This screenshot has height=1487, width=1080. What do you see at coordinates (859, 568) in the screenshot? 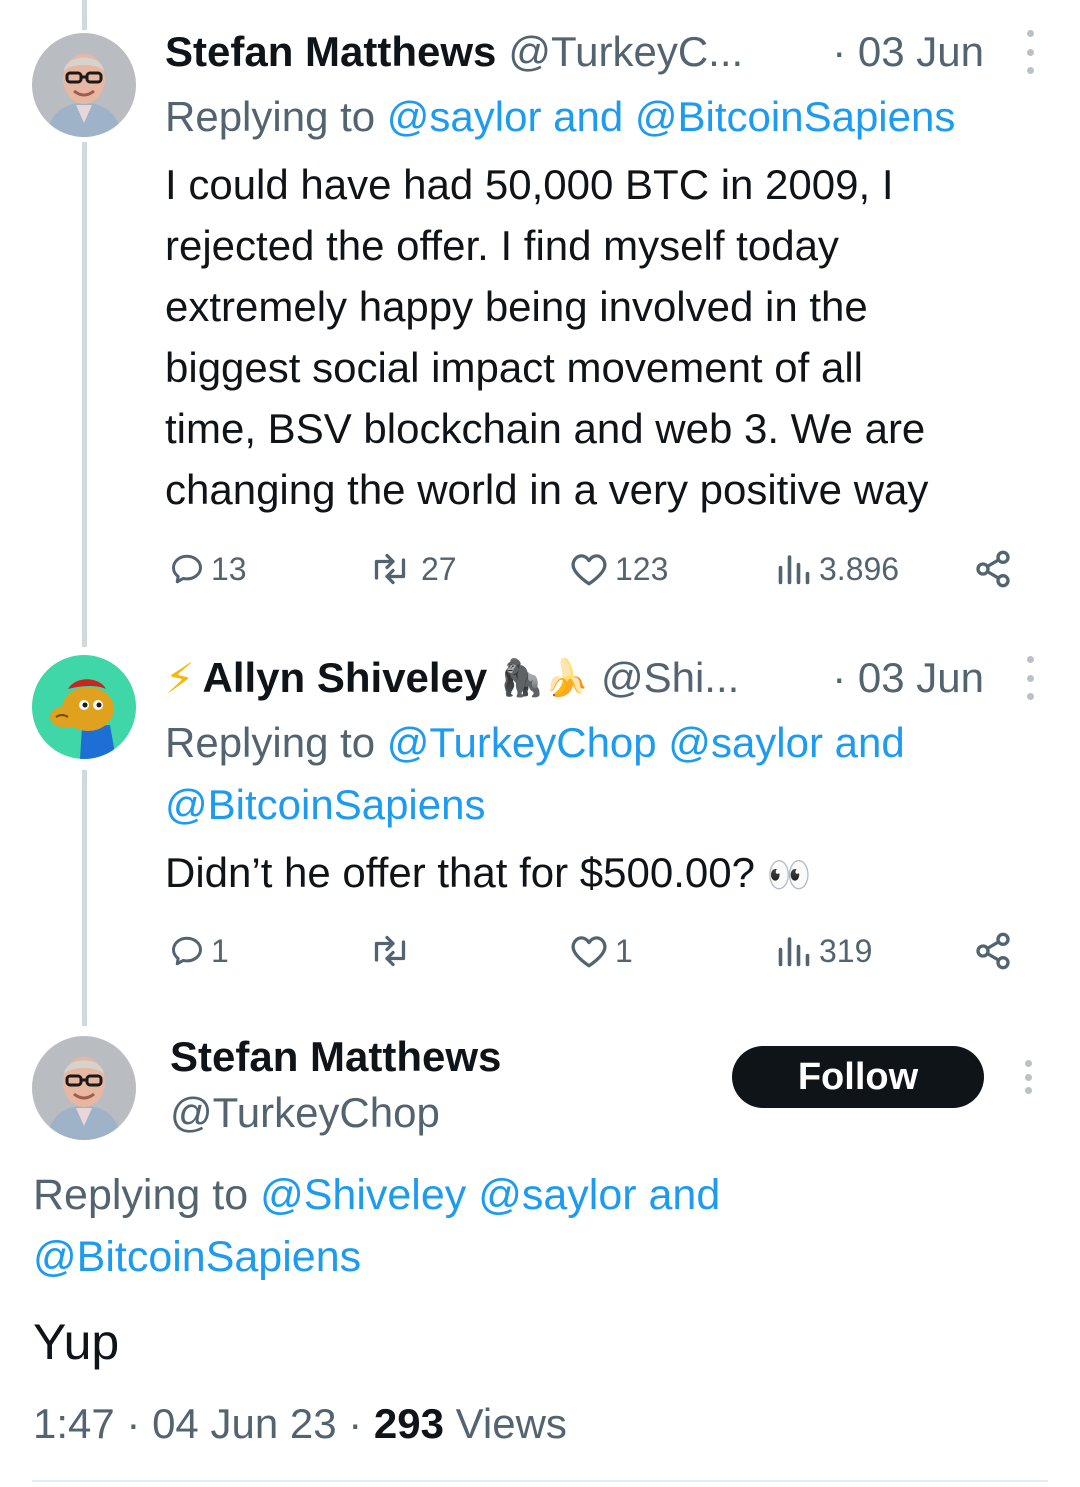
I see `views-count: 3.896` at bounding box center [859, 568].